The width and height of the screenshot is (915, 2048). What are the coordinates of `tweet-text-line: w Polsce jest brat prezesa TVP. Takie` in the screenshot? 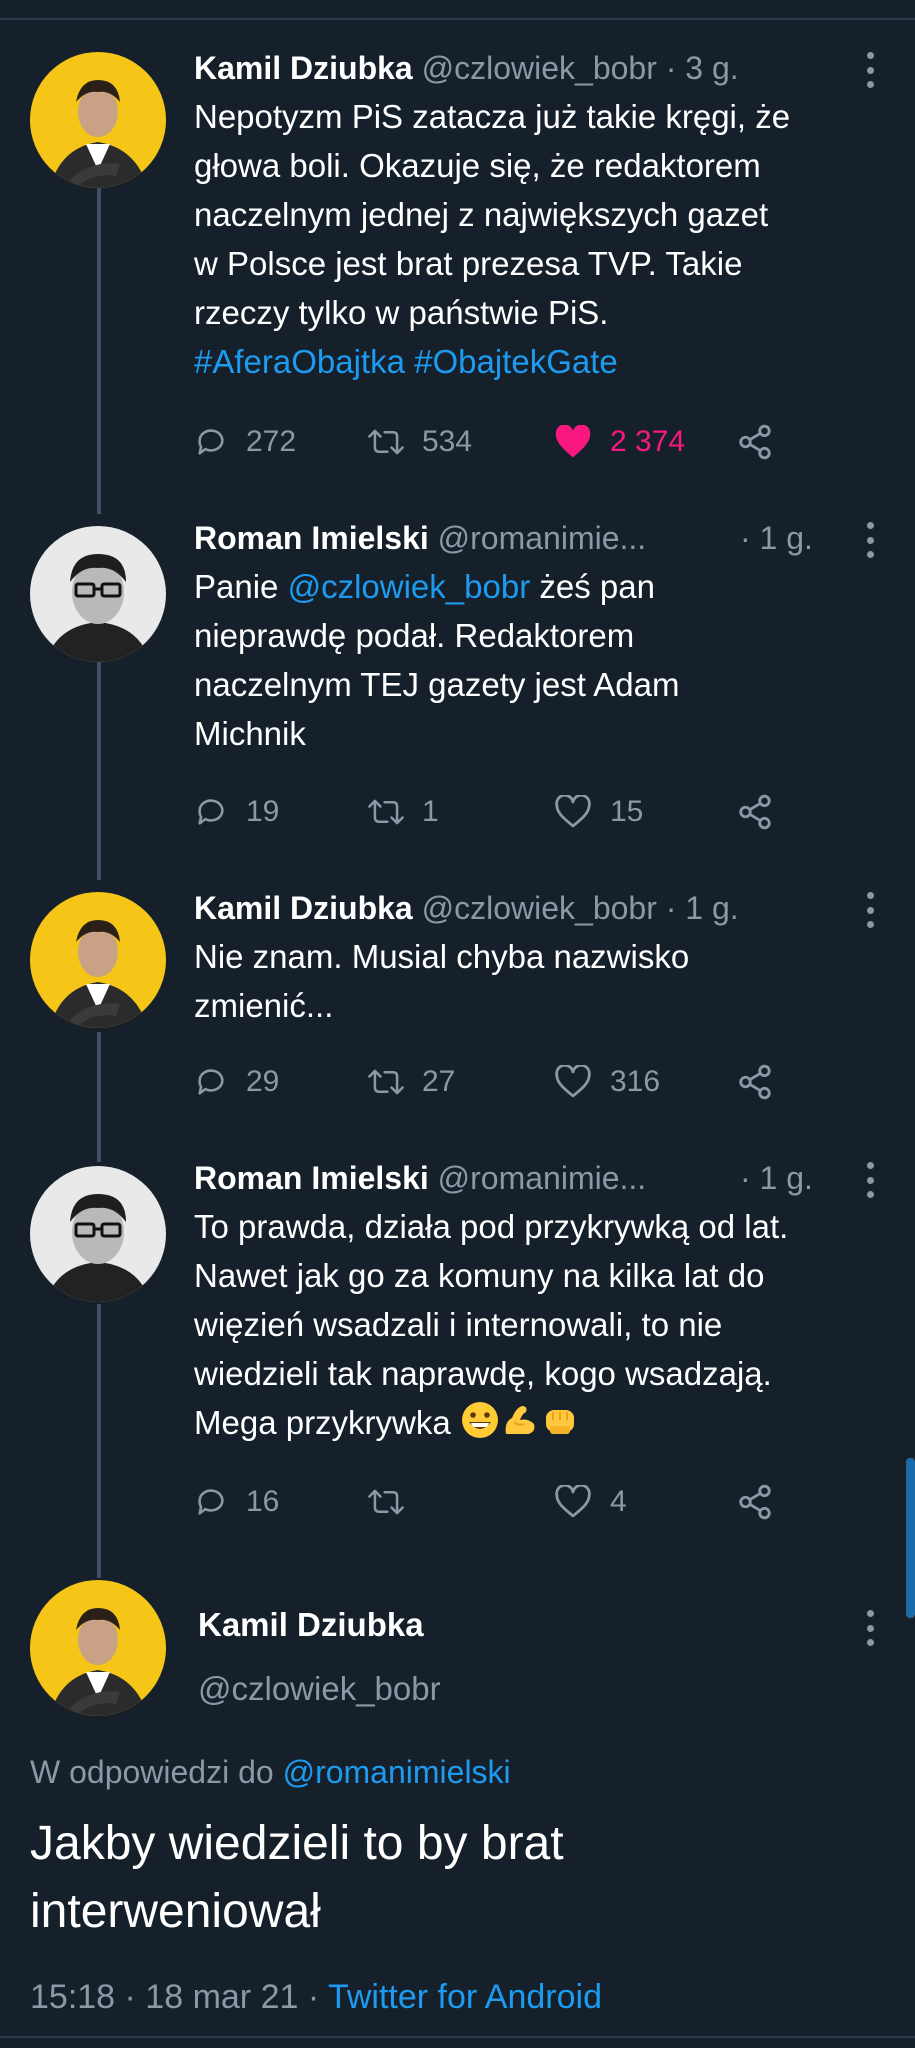 It's located at (468, 263).